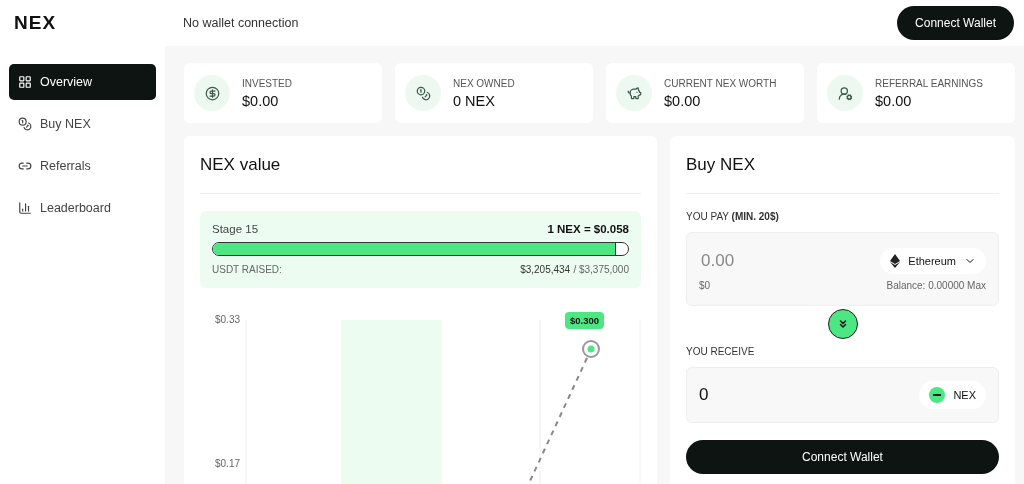 This screenshot has width=1024, height=484. Describe the element at coordinates (634, 93) in the screenshot. I see `piggy-bank-icon` at that location.